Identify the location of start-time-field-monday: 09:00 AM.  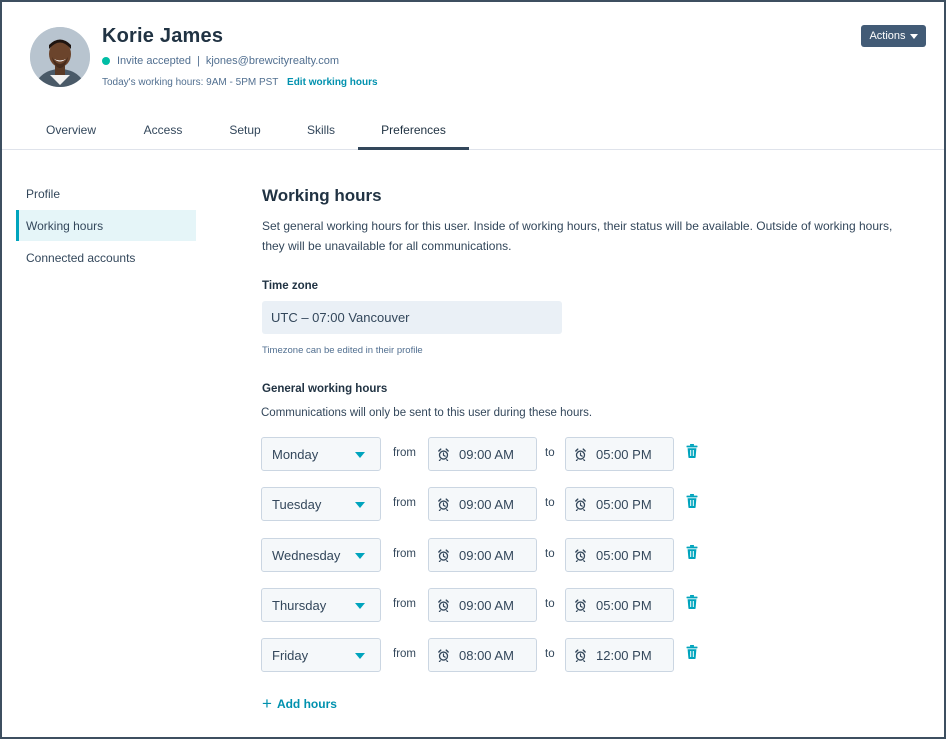
(482, 454).